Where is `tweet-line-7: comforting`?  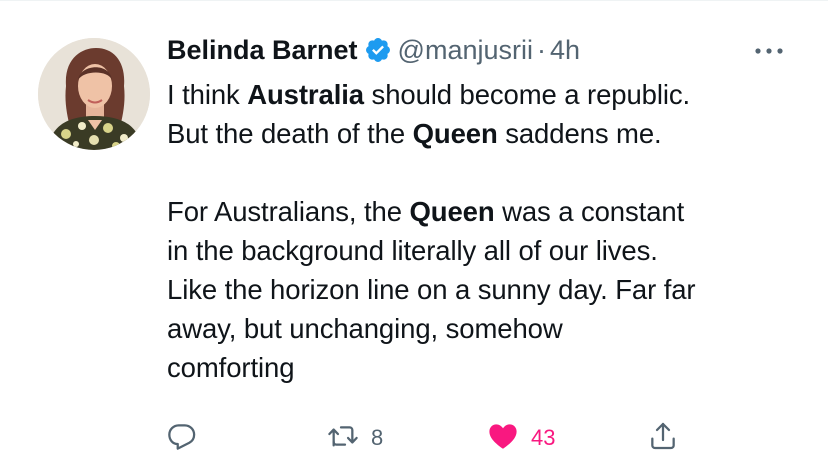 tweet-line-7: comforting is located at coordinates (231, 367).